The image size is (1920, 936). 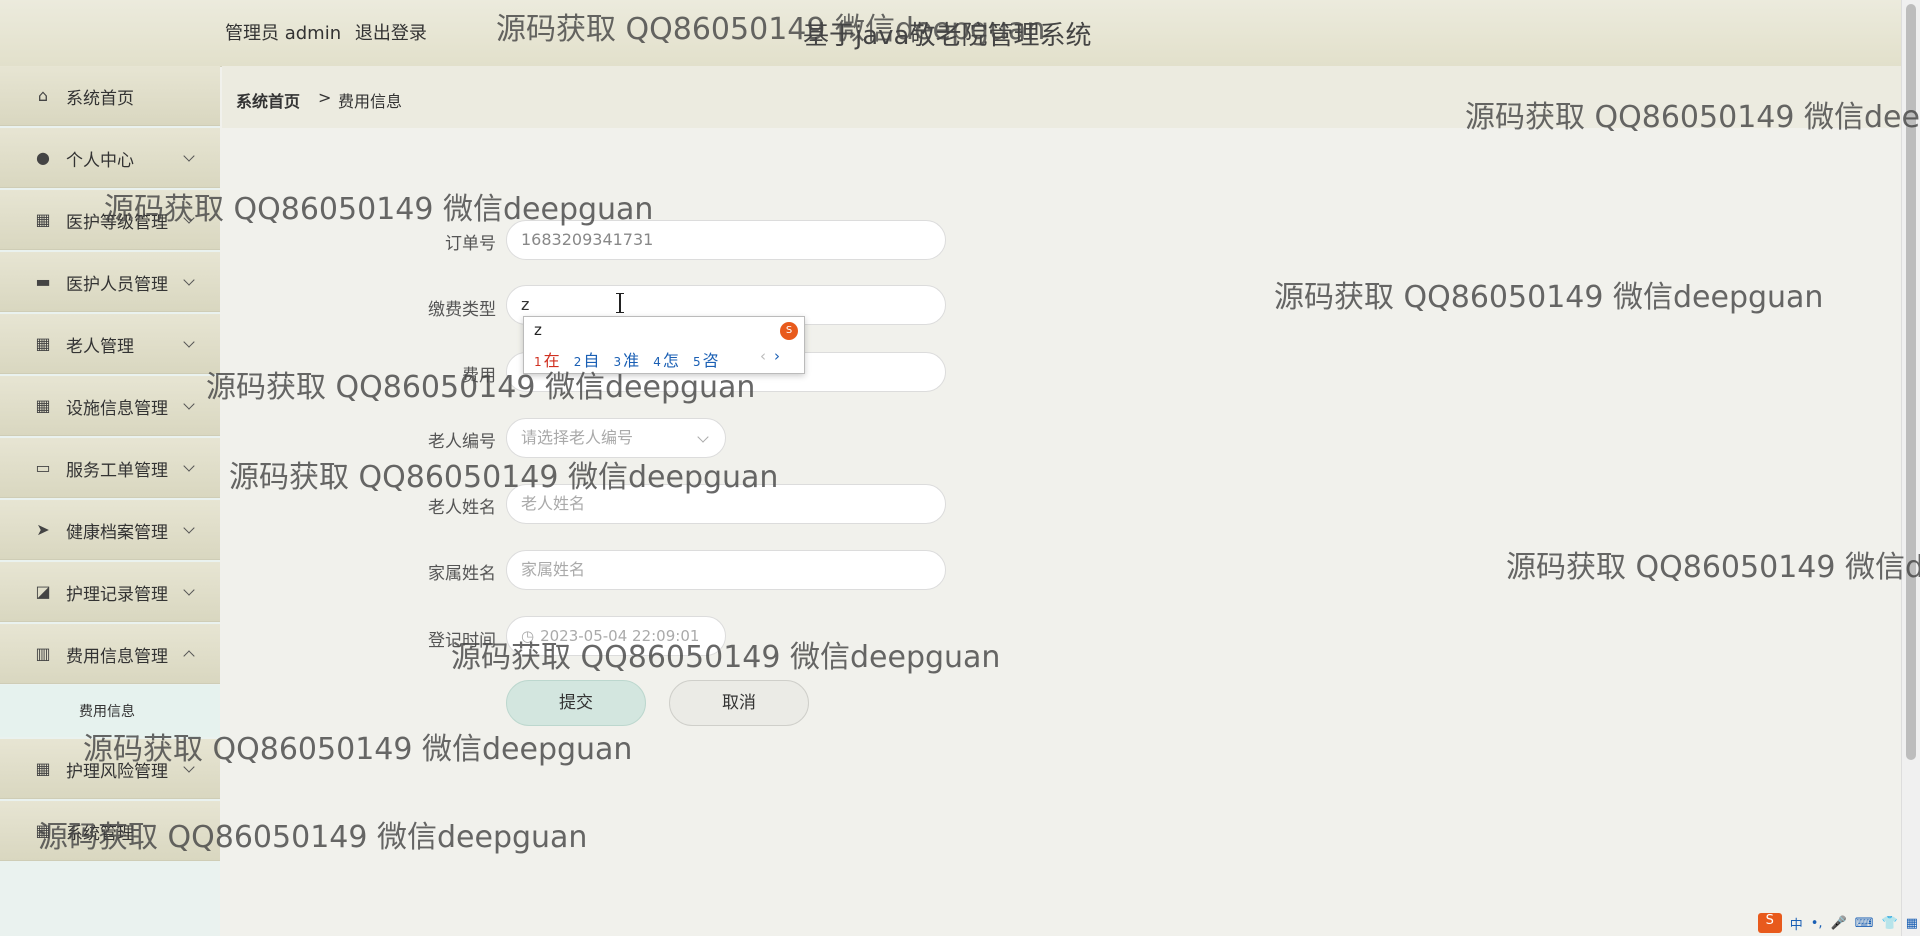 I want to click on sidebar-item-care-risk: ▦ 护理风险管理, so click(x=110, y=769).